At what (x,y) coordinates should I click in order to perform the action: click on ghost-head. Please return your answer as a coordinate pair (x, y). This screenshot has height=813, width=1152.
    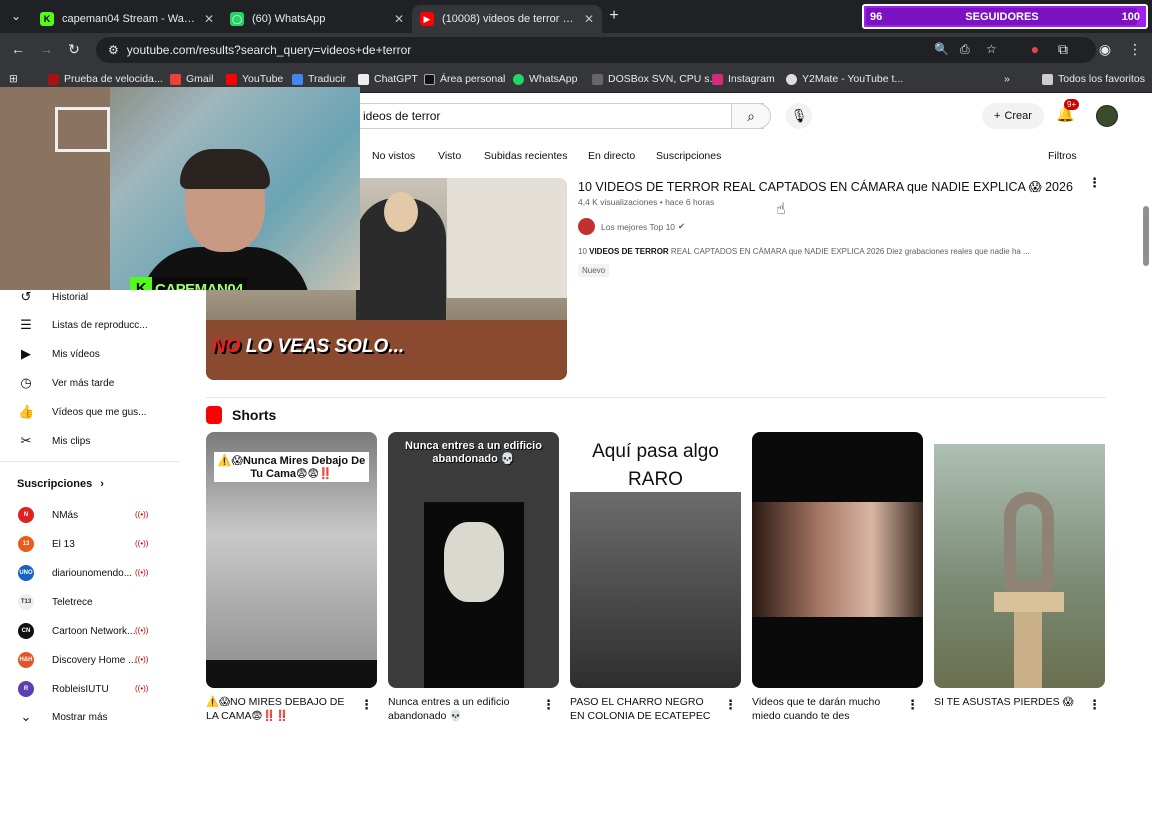
    Looking at the image, I should click on (474, 562).